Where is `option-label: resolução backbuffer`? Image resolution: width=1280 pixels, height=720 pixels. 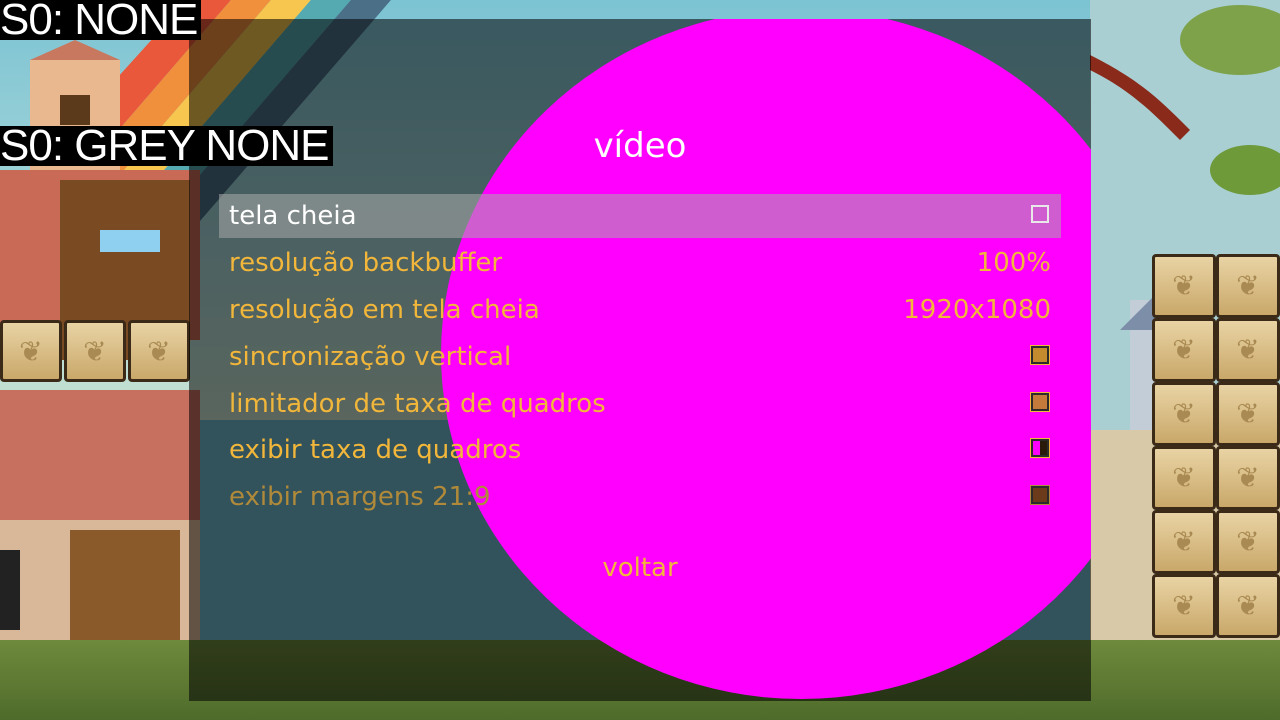 option-label: resolução backbuffer is located at coordinates (366, 263).